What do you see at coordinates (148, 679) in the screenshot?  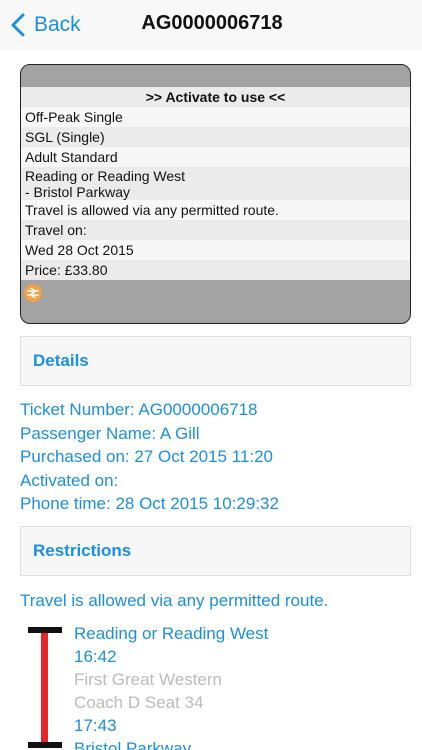 I see `train-operator: First Great Western` at bounding box center [148, 679].